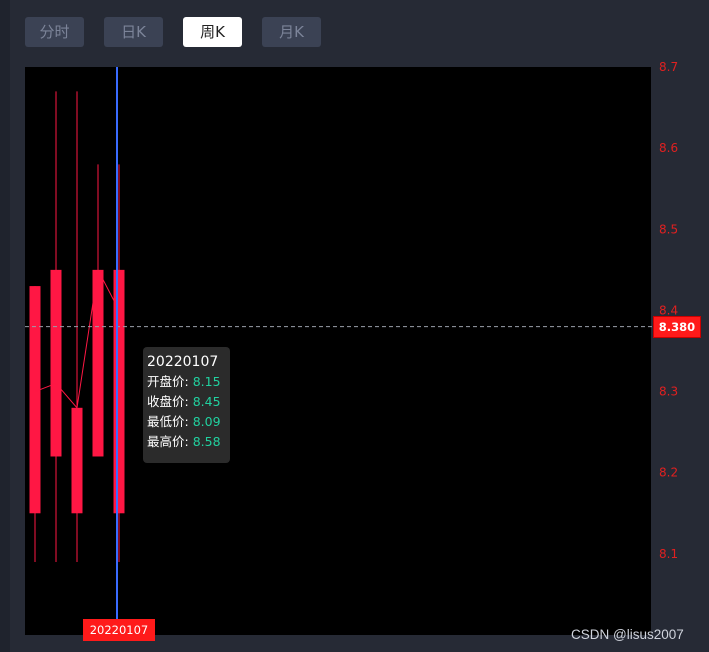  What do you see at coordinates (184, 401) in the screenshot?
I see `tooltip-close: 收盘价: 8.45` at bounding box center [184, 401].